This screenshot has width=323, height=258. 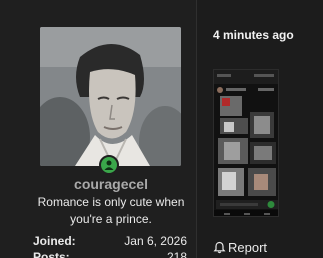 I want to click on bell-icon, so click(x=219, y=247).